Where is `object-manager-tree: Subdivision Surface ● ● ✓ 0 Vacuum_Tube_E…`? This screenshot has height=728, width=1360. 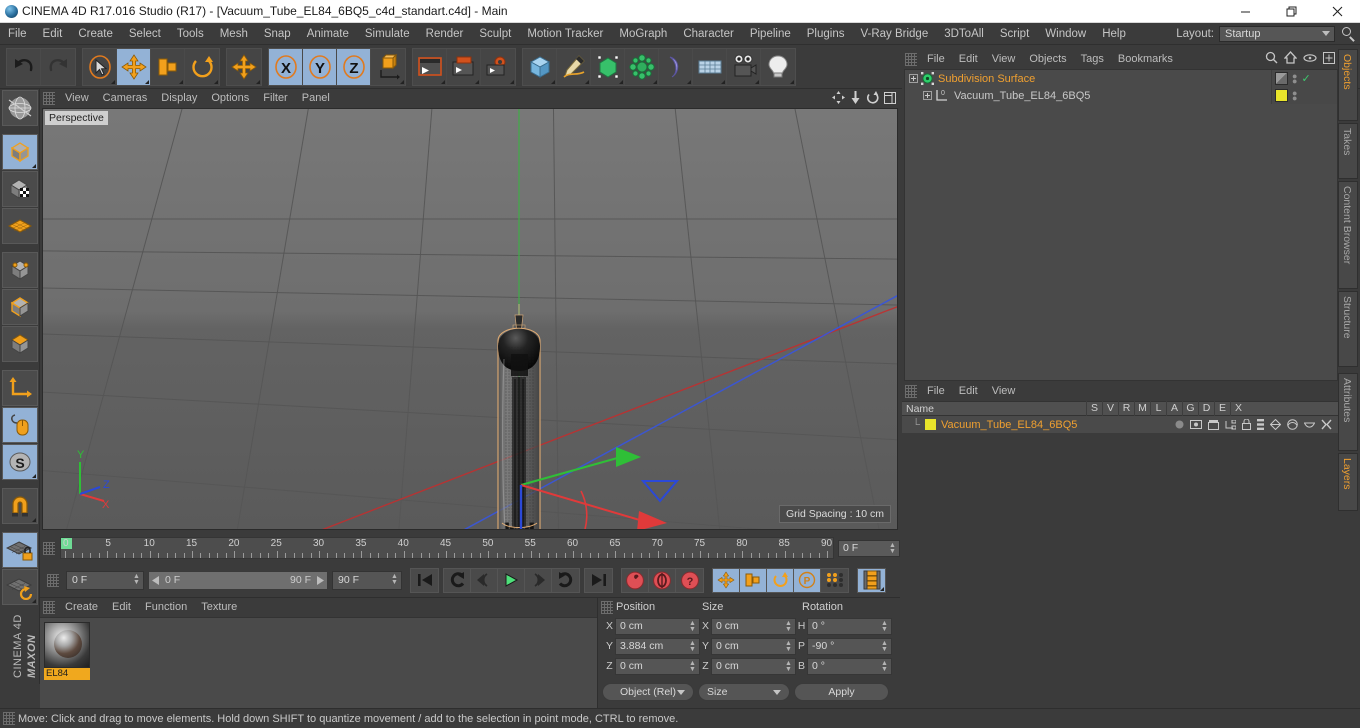 object-manager-tree: Subdivision Surface ● ● ✓ 0 Vacuum_Tube_E… is located at coordinates (1121, 225).